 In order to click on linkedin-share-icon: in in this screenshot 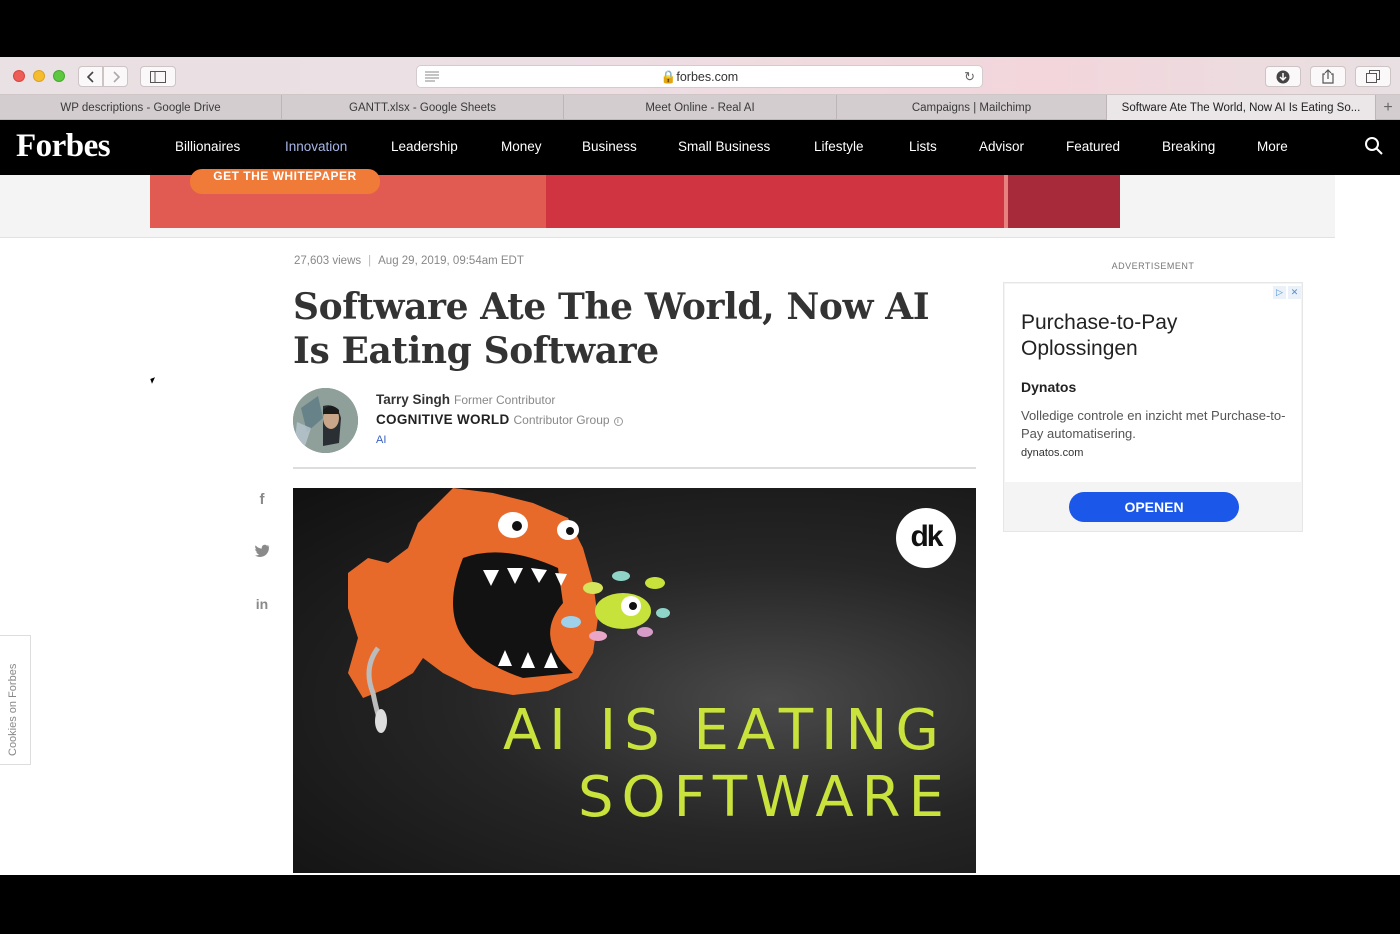, I will do `click(262, 604)`.